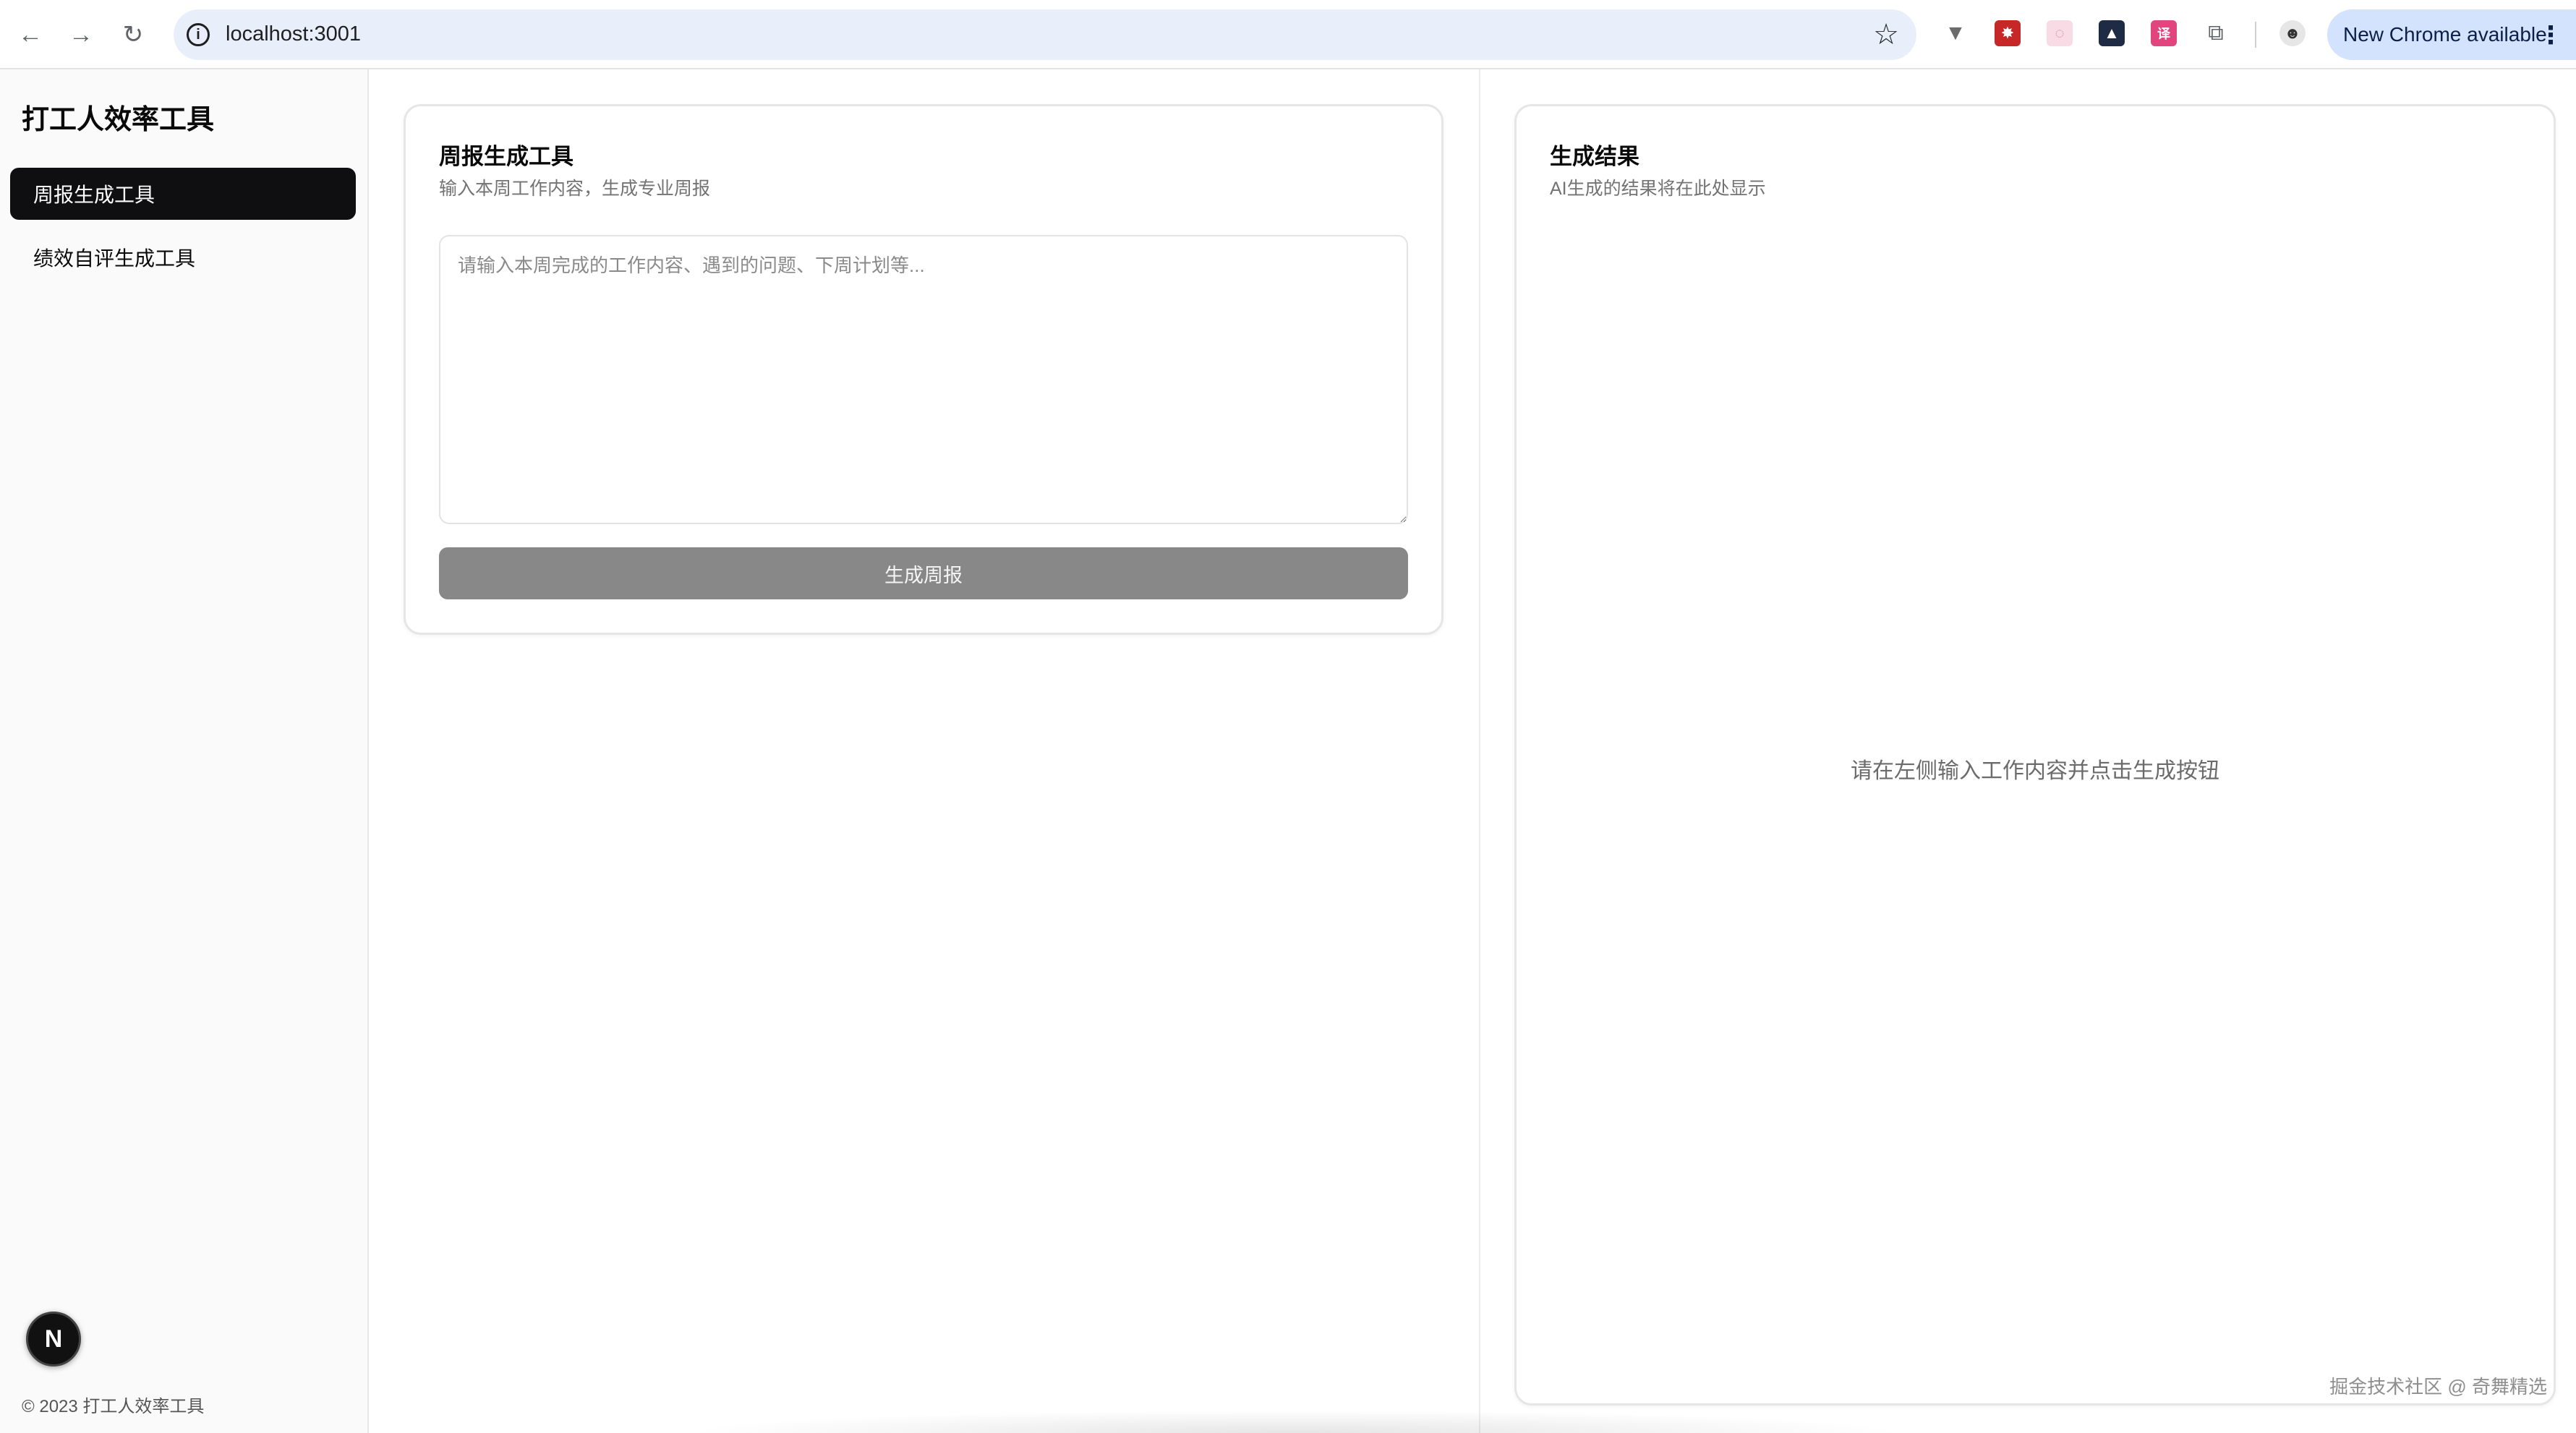  What do you see at coordinates (1886, 35) in the screenshot?
I see `bookmark-star-icon: ☆` at bounding box center [1886, 35].